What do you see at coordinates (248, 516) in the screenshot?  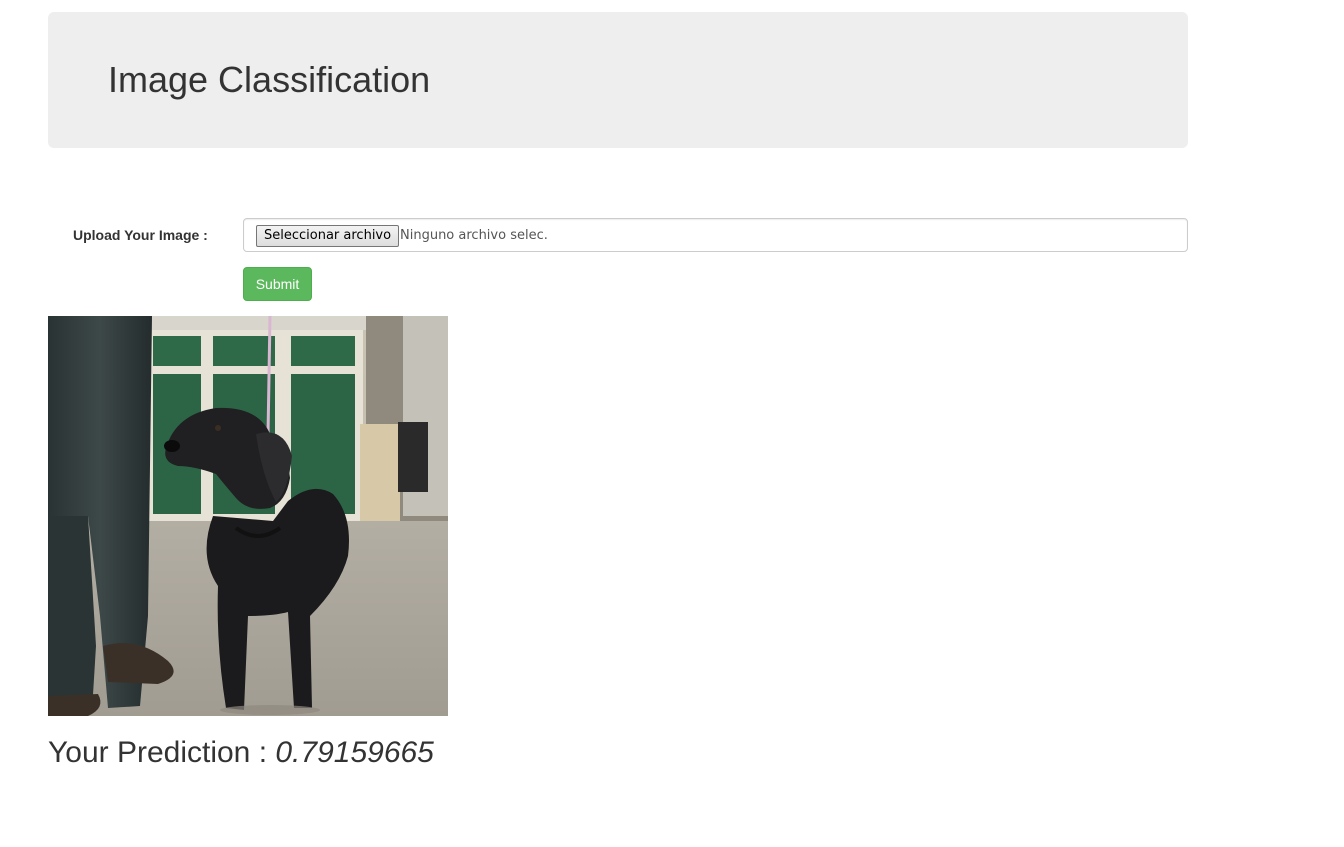 I see `uploaded-image` at bounding box center [248, 516].